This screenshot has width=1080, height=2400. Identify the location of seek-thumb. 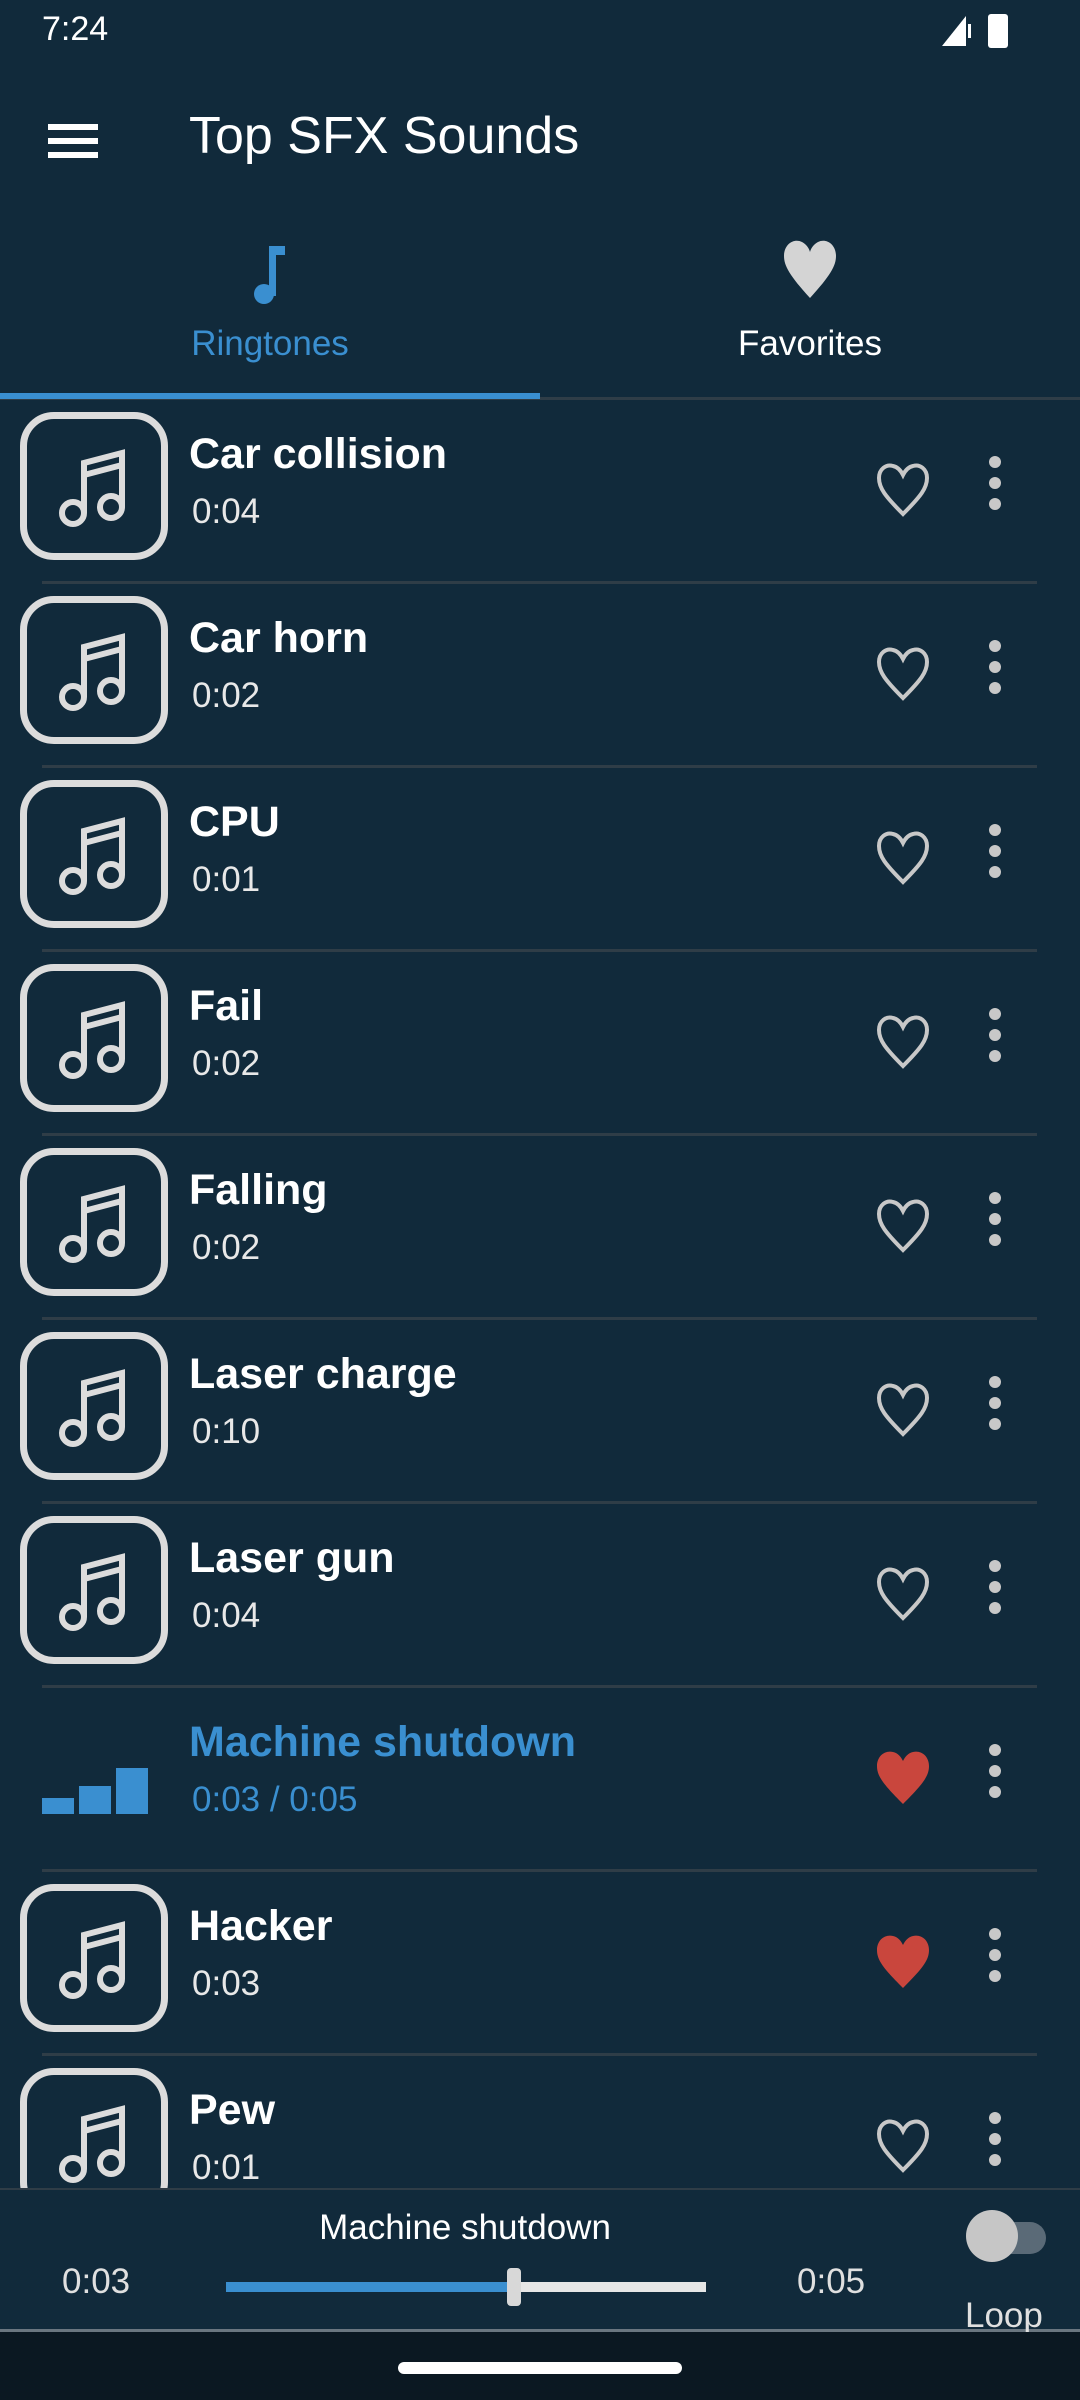
(514, 2287).